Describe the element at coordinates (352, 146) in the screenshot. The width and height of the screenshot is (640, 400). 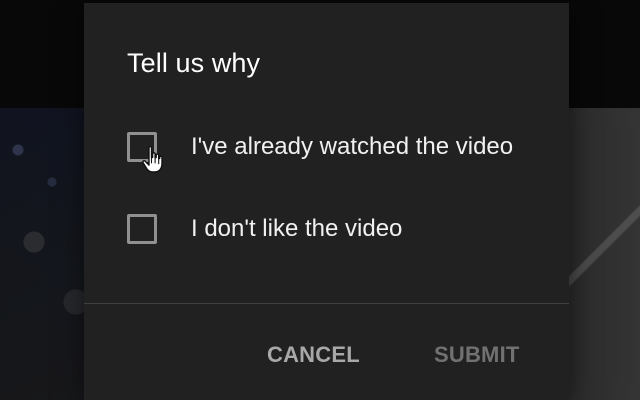
I see `already-watched-label: I've already watched the video` at that location.